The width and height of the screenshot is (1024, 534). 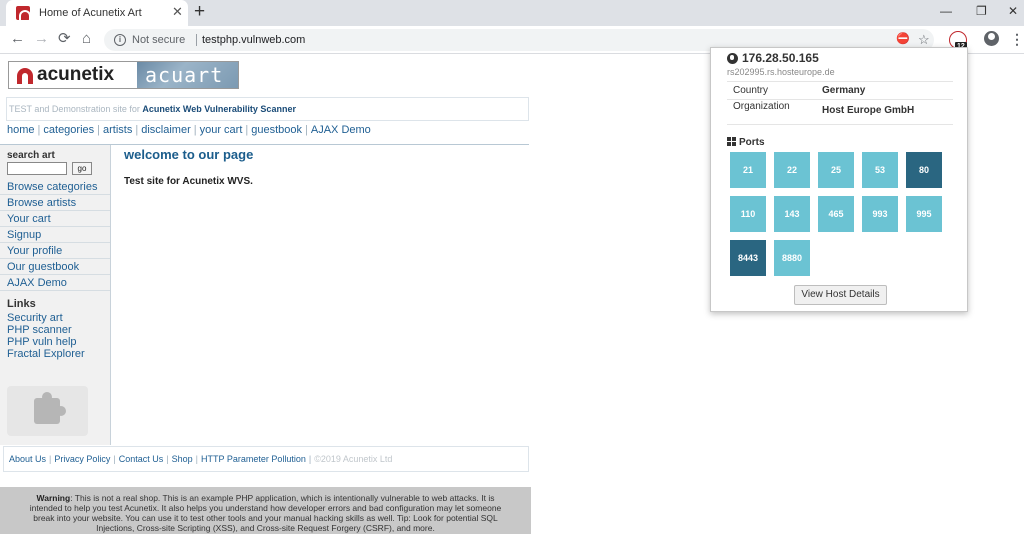 I want to click on footer-about-us: About Us, so click(x=27, y=459).